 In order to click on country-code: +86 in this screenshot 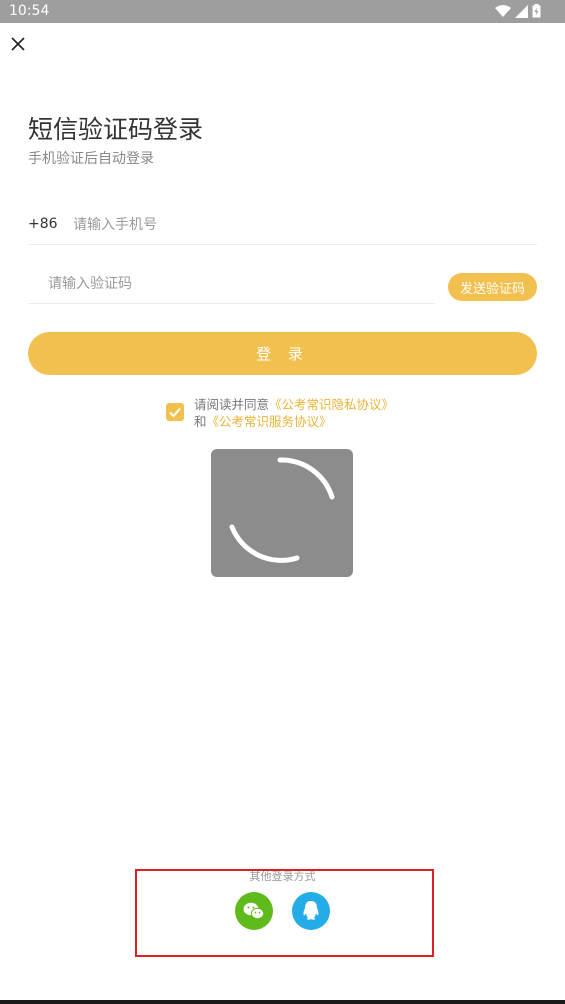, I will do `click(43, 224)`.